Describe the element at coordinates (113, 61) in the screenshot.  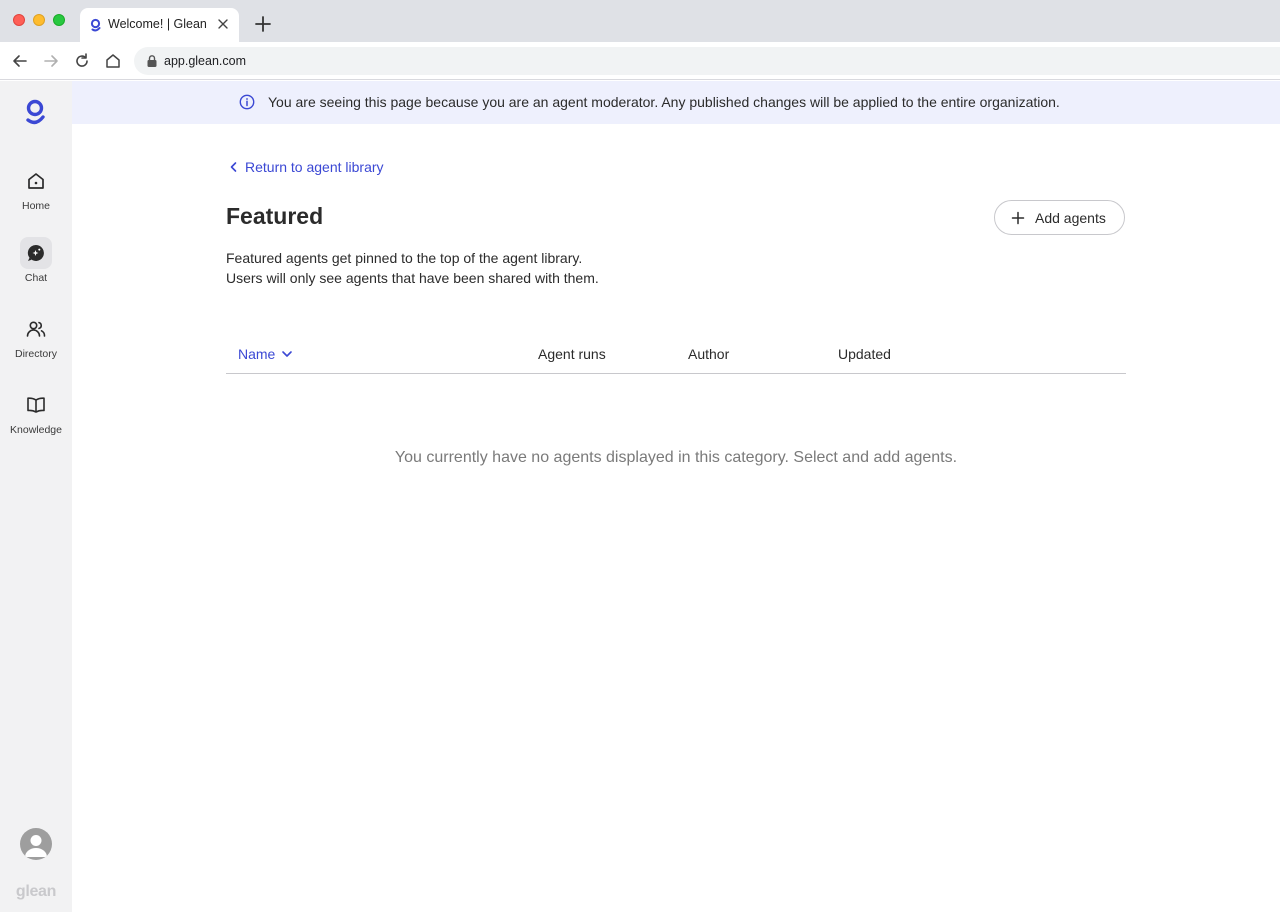
I see `browser-home-icon` at that location.